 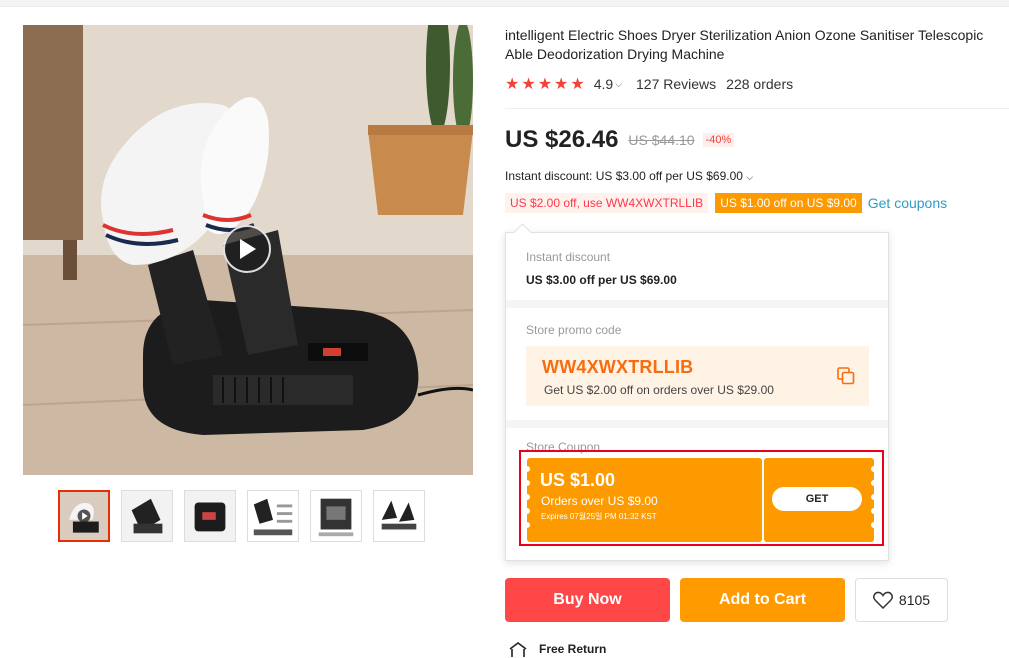 What do you see at coordinates (522, 232) in the screenshot?
I see `popup-arrow` at bounding box center [522, 232].